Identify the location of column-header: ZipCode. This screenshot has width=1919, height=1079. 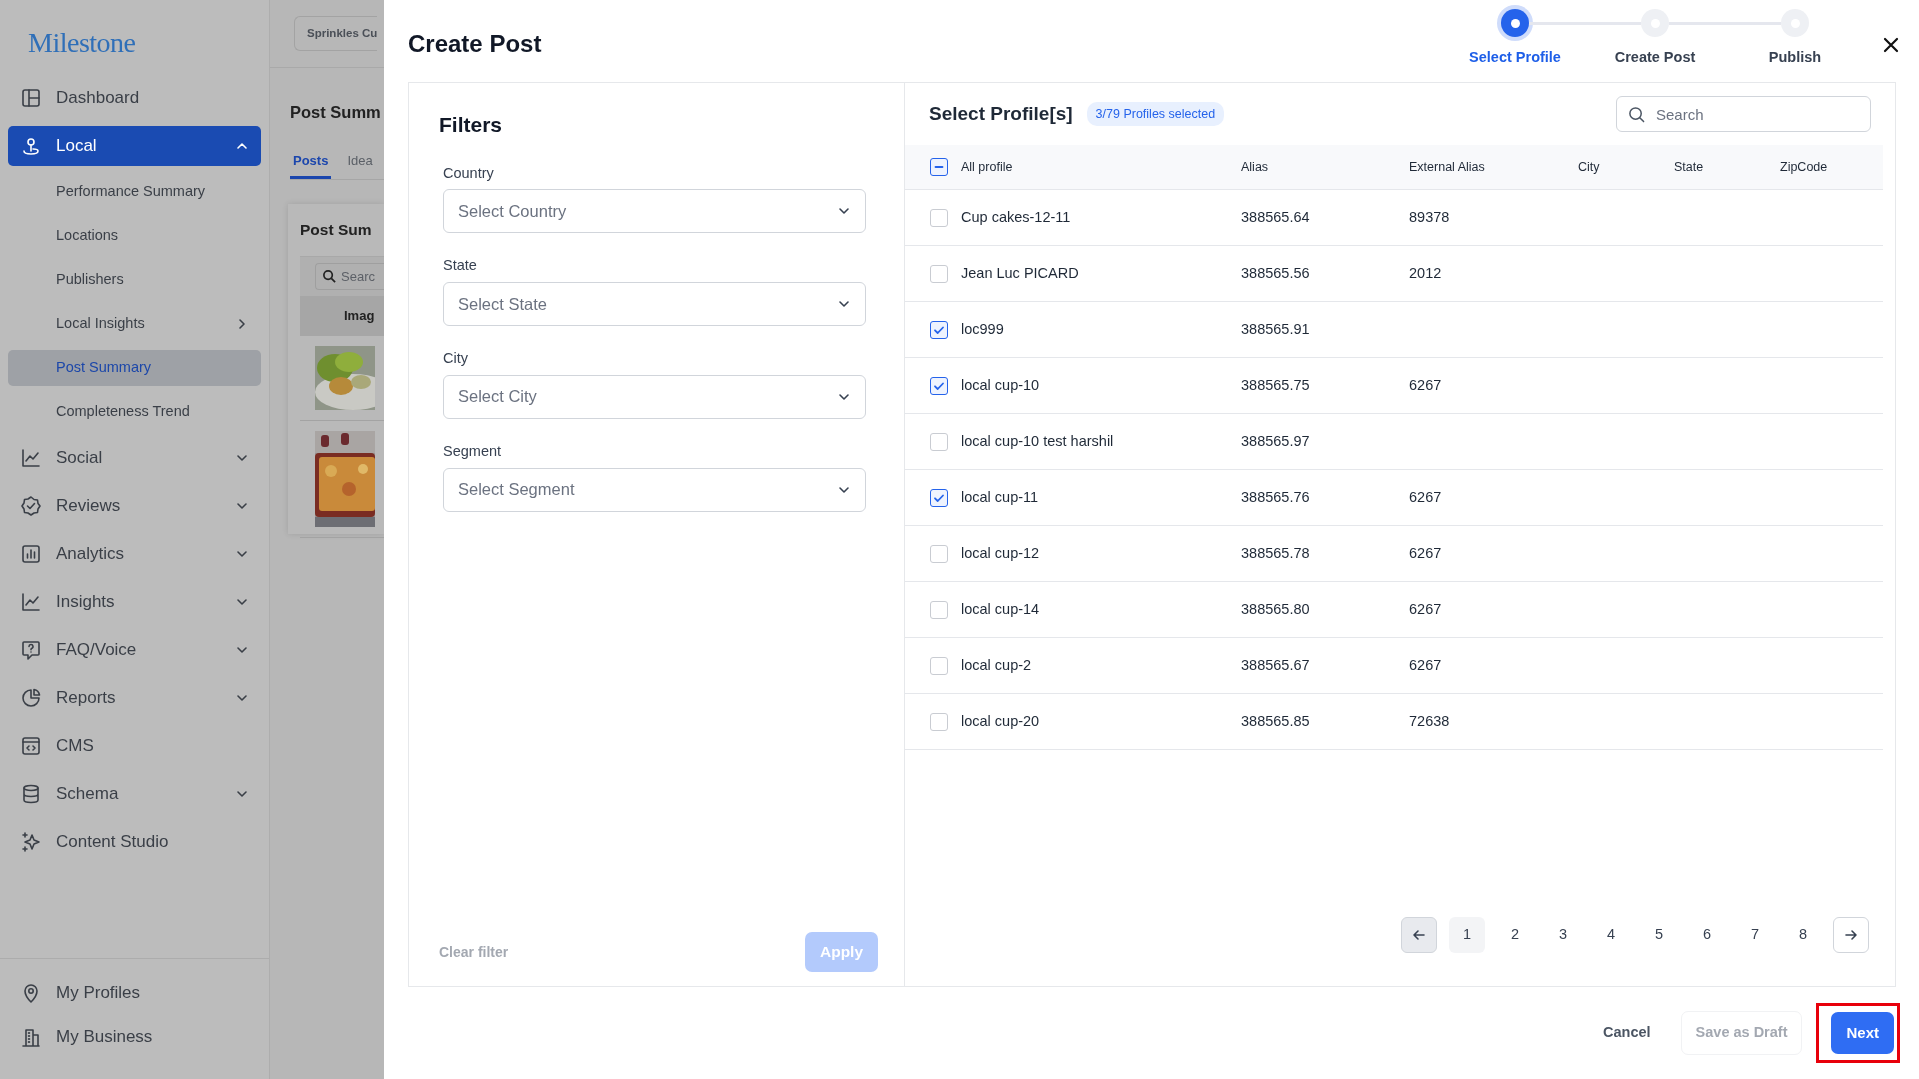
(1804, 166).